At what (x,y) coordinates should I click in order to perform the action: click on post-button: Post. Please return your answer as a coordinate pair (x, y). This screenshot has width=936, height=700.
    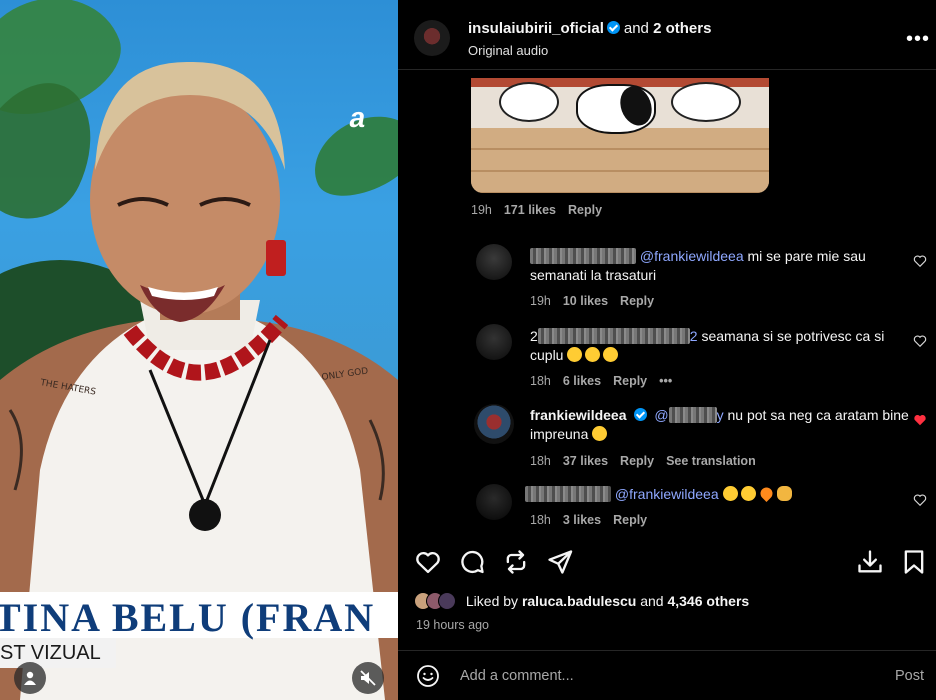
    Looking at the image, I should click on (909, 676).